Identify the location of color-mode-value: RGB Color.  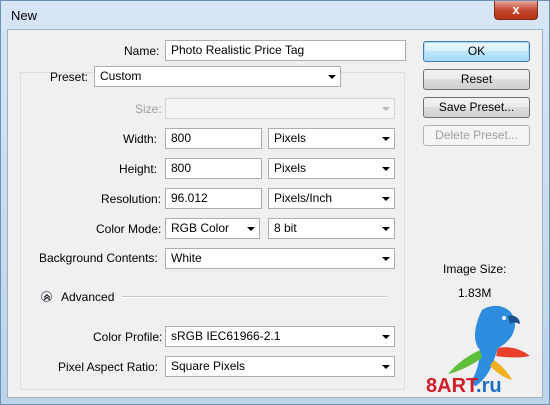
(200, 228).